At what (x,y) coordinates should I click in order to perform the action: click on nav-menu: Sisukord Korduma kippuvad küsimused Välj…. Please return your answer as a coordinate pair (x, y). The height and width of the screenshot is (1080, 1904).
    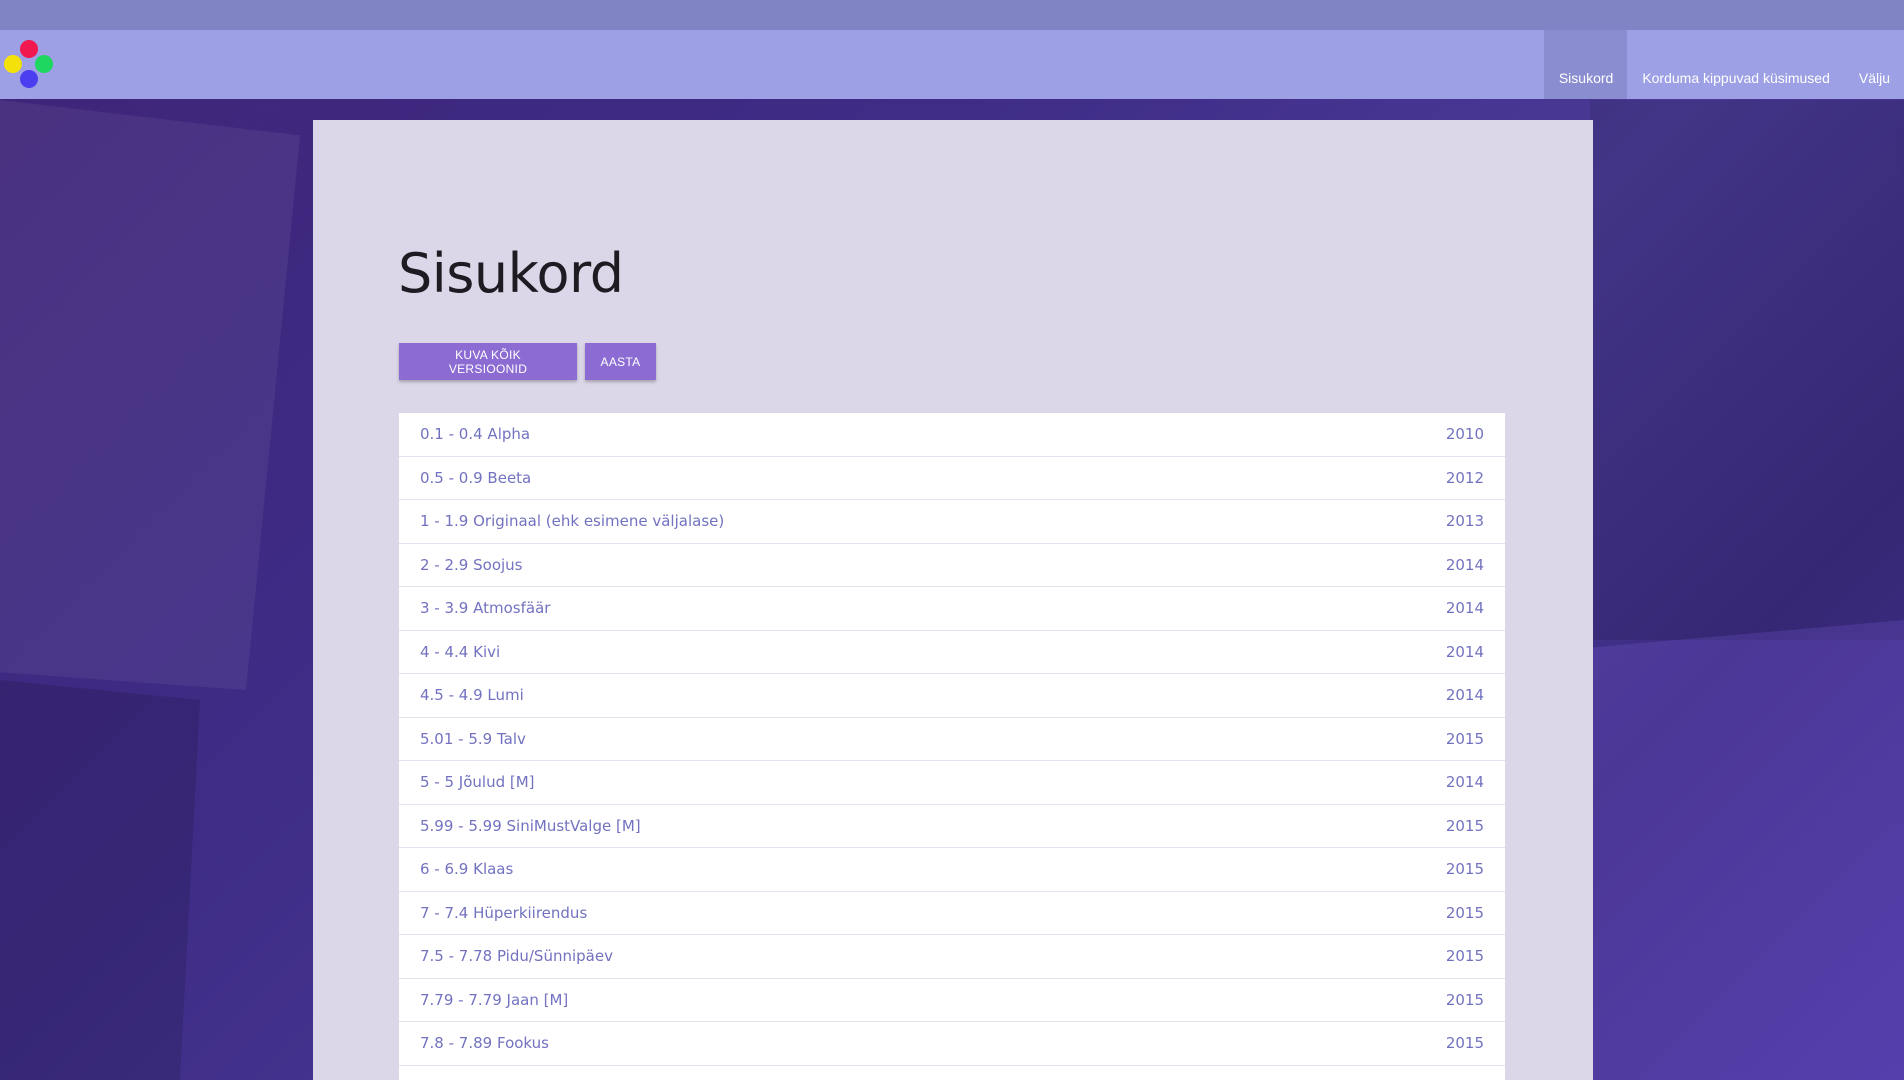
    Looking at the image, I should click on (1723, 64).